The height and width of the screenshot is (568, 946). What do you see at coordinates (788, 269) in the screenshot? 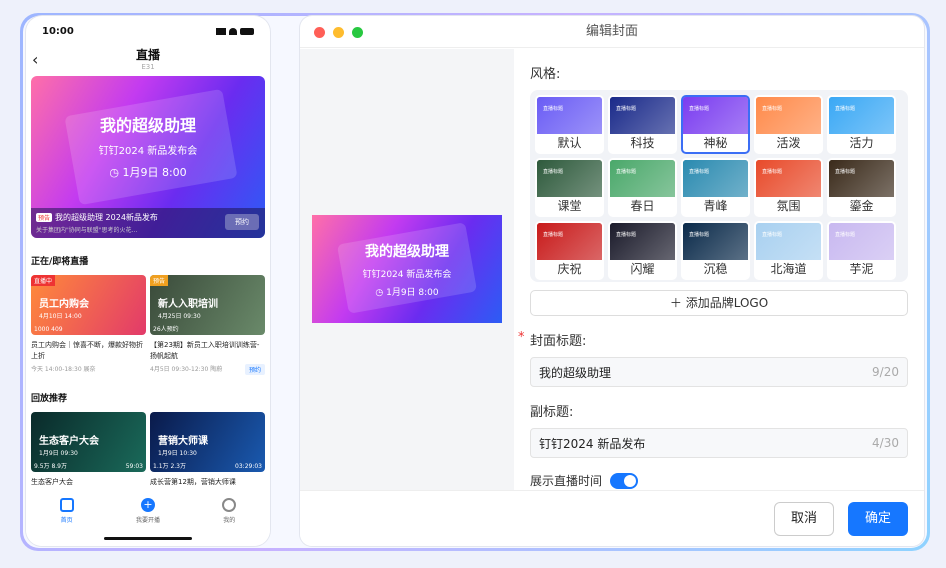
I see `style-name: 北海道` at bounding box center [788, 269].